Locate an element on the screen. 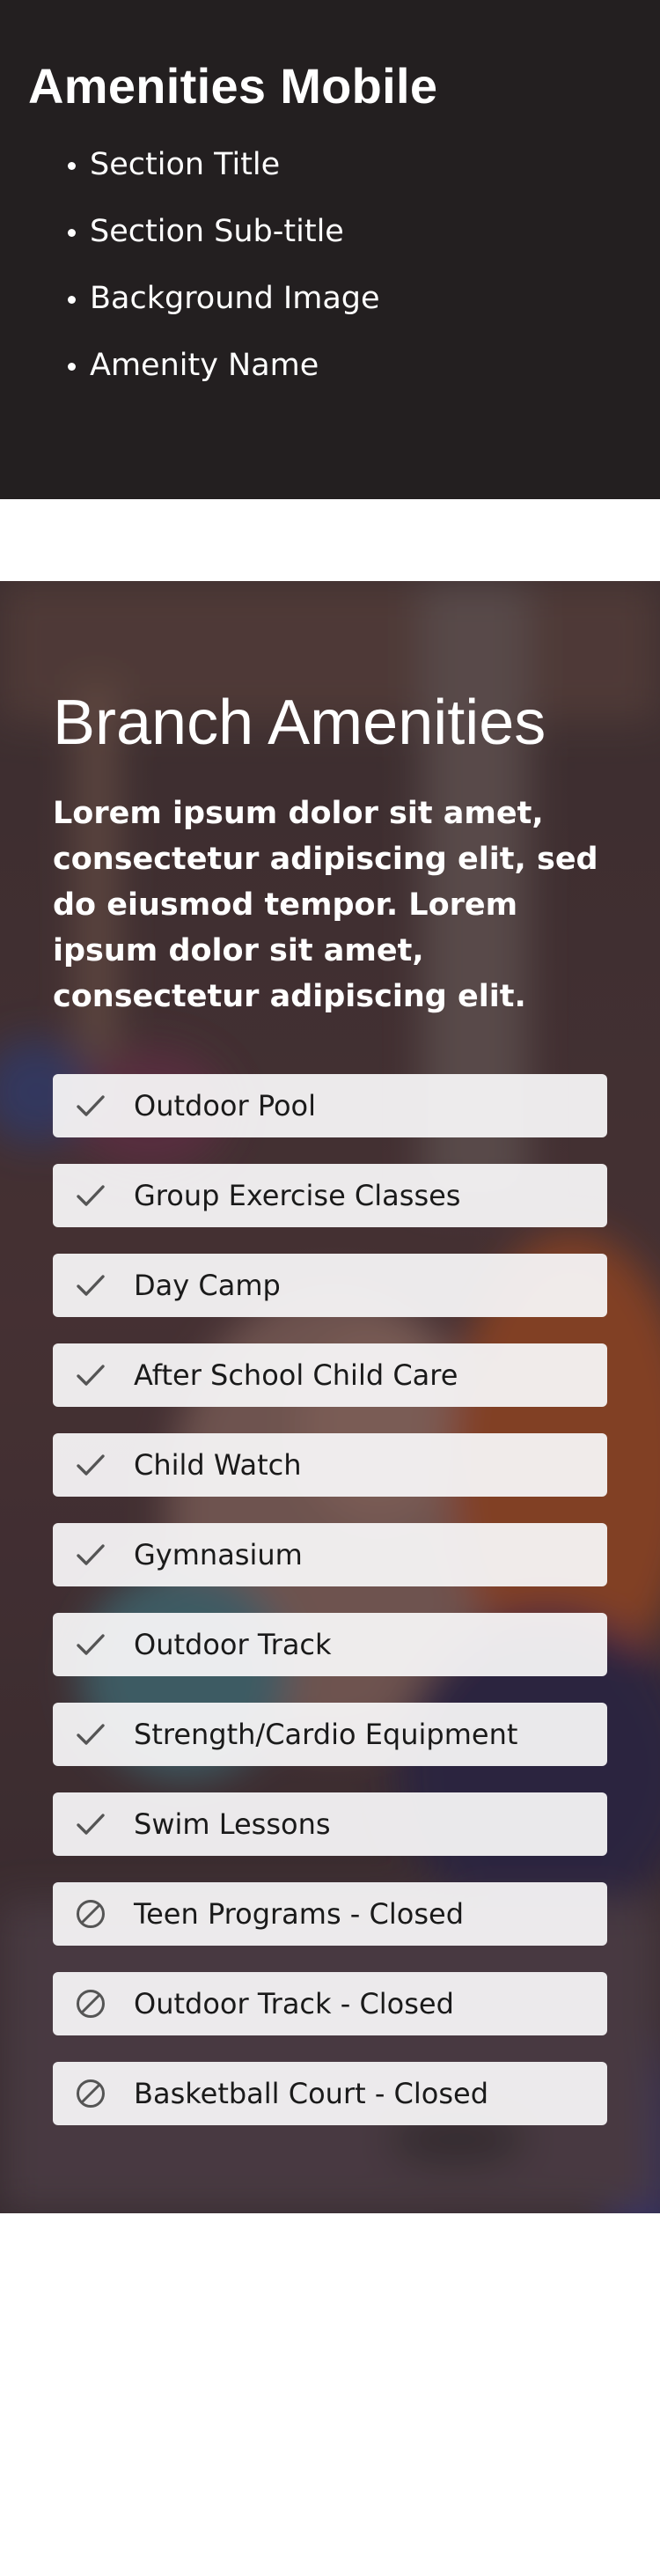  amenity-item: Swim Lessons is located at coordinates (330, 1824).